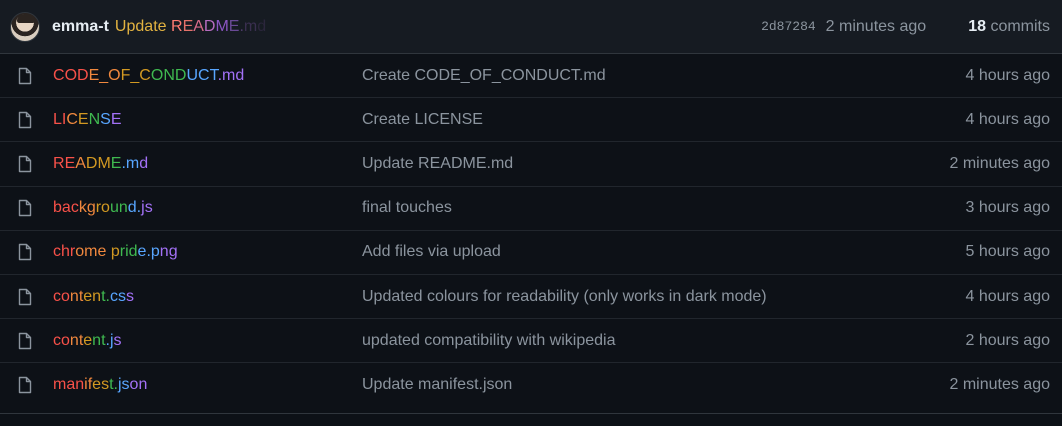  What do you see at coordinates (207, 385) in the screenshot?
I see `file-name-link: manifest.json` at bounding box center [207, 385].